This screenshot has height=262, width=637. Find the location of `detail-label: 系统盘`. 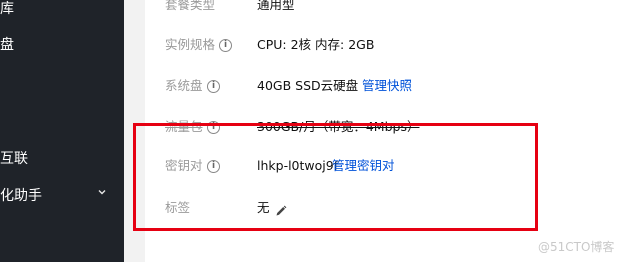

detail-label: 系统盘 is located at coordinates (184, 85).